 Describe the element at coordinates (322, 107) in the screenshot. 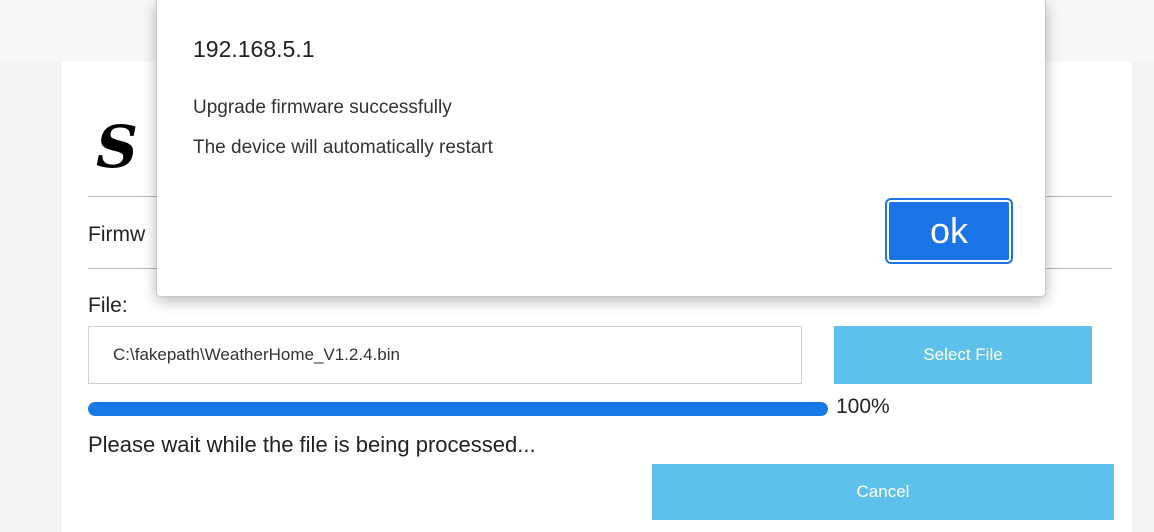

I see `dialog-message-line1: Upgrade firmware successfully` at that location.